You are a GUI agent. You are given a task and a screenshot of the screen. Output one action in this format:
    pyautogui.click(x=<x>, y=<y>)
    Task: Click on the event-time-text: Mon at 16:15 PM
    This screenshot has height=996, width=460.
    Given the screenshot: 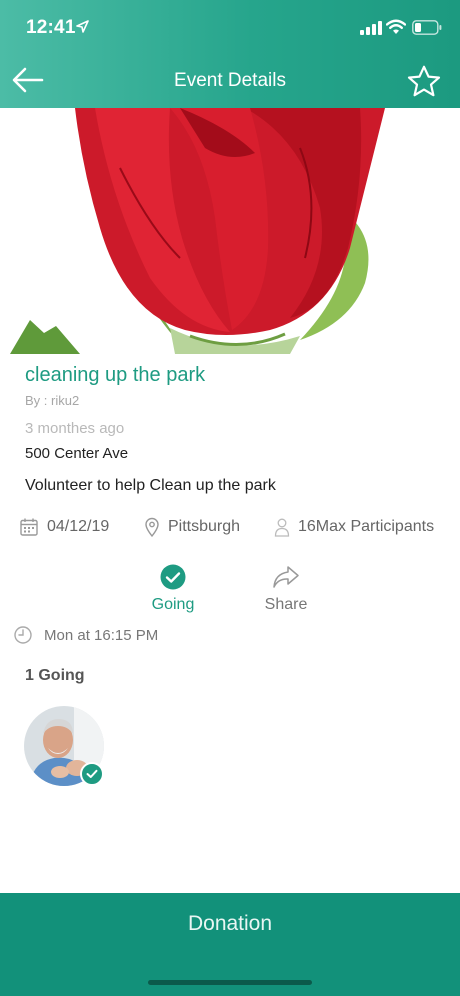 What is the action you would take?
    pyautogui.click(x=101, y=635)
    